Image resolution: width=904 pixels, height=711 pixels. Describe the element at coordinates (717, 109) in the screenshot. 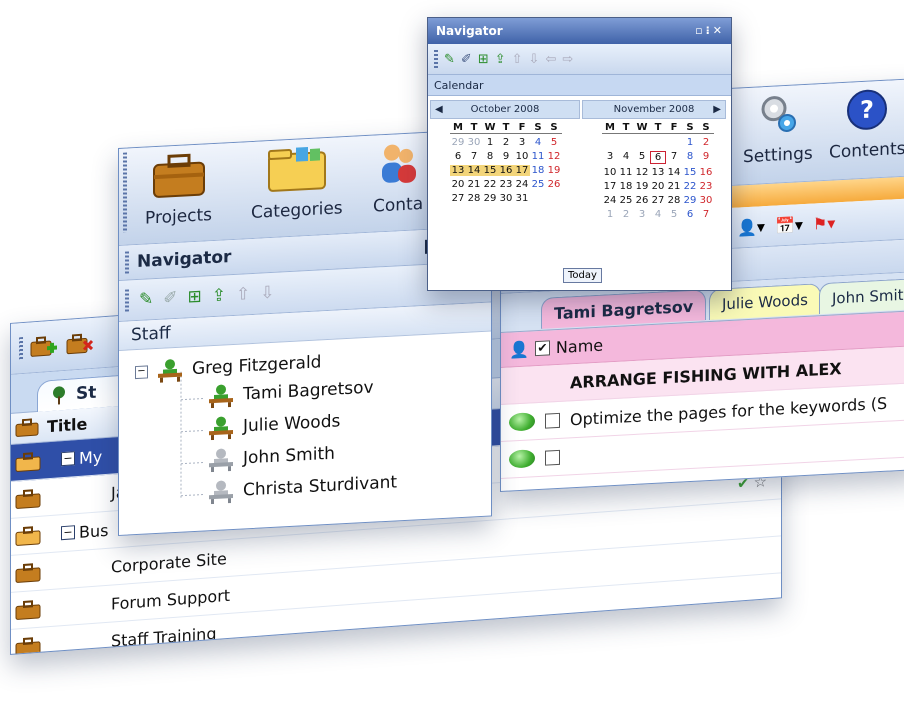

I see `next-month-icon: ▶` at that location.